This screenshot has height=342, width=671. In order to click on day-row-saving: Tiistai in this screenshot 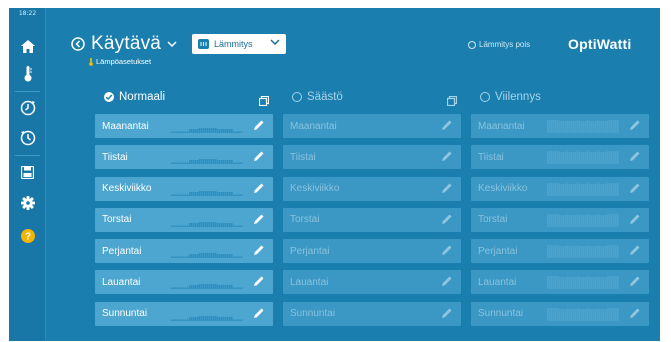, I will do `click(372, 157)`.